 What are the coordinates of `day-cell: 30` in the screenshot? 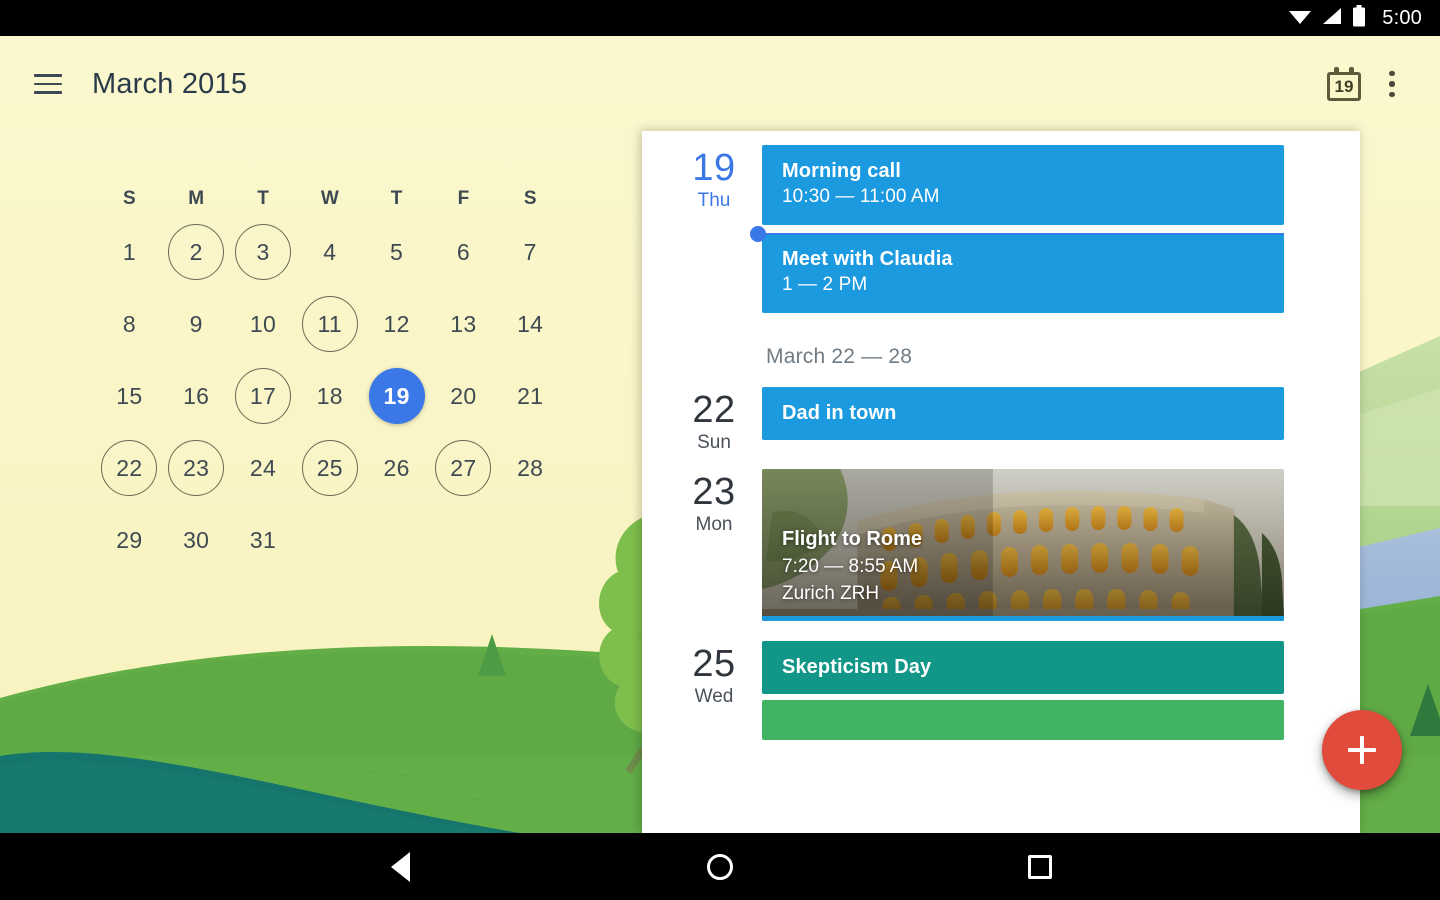 It's located at (196, 540).